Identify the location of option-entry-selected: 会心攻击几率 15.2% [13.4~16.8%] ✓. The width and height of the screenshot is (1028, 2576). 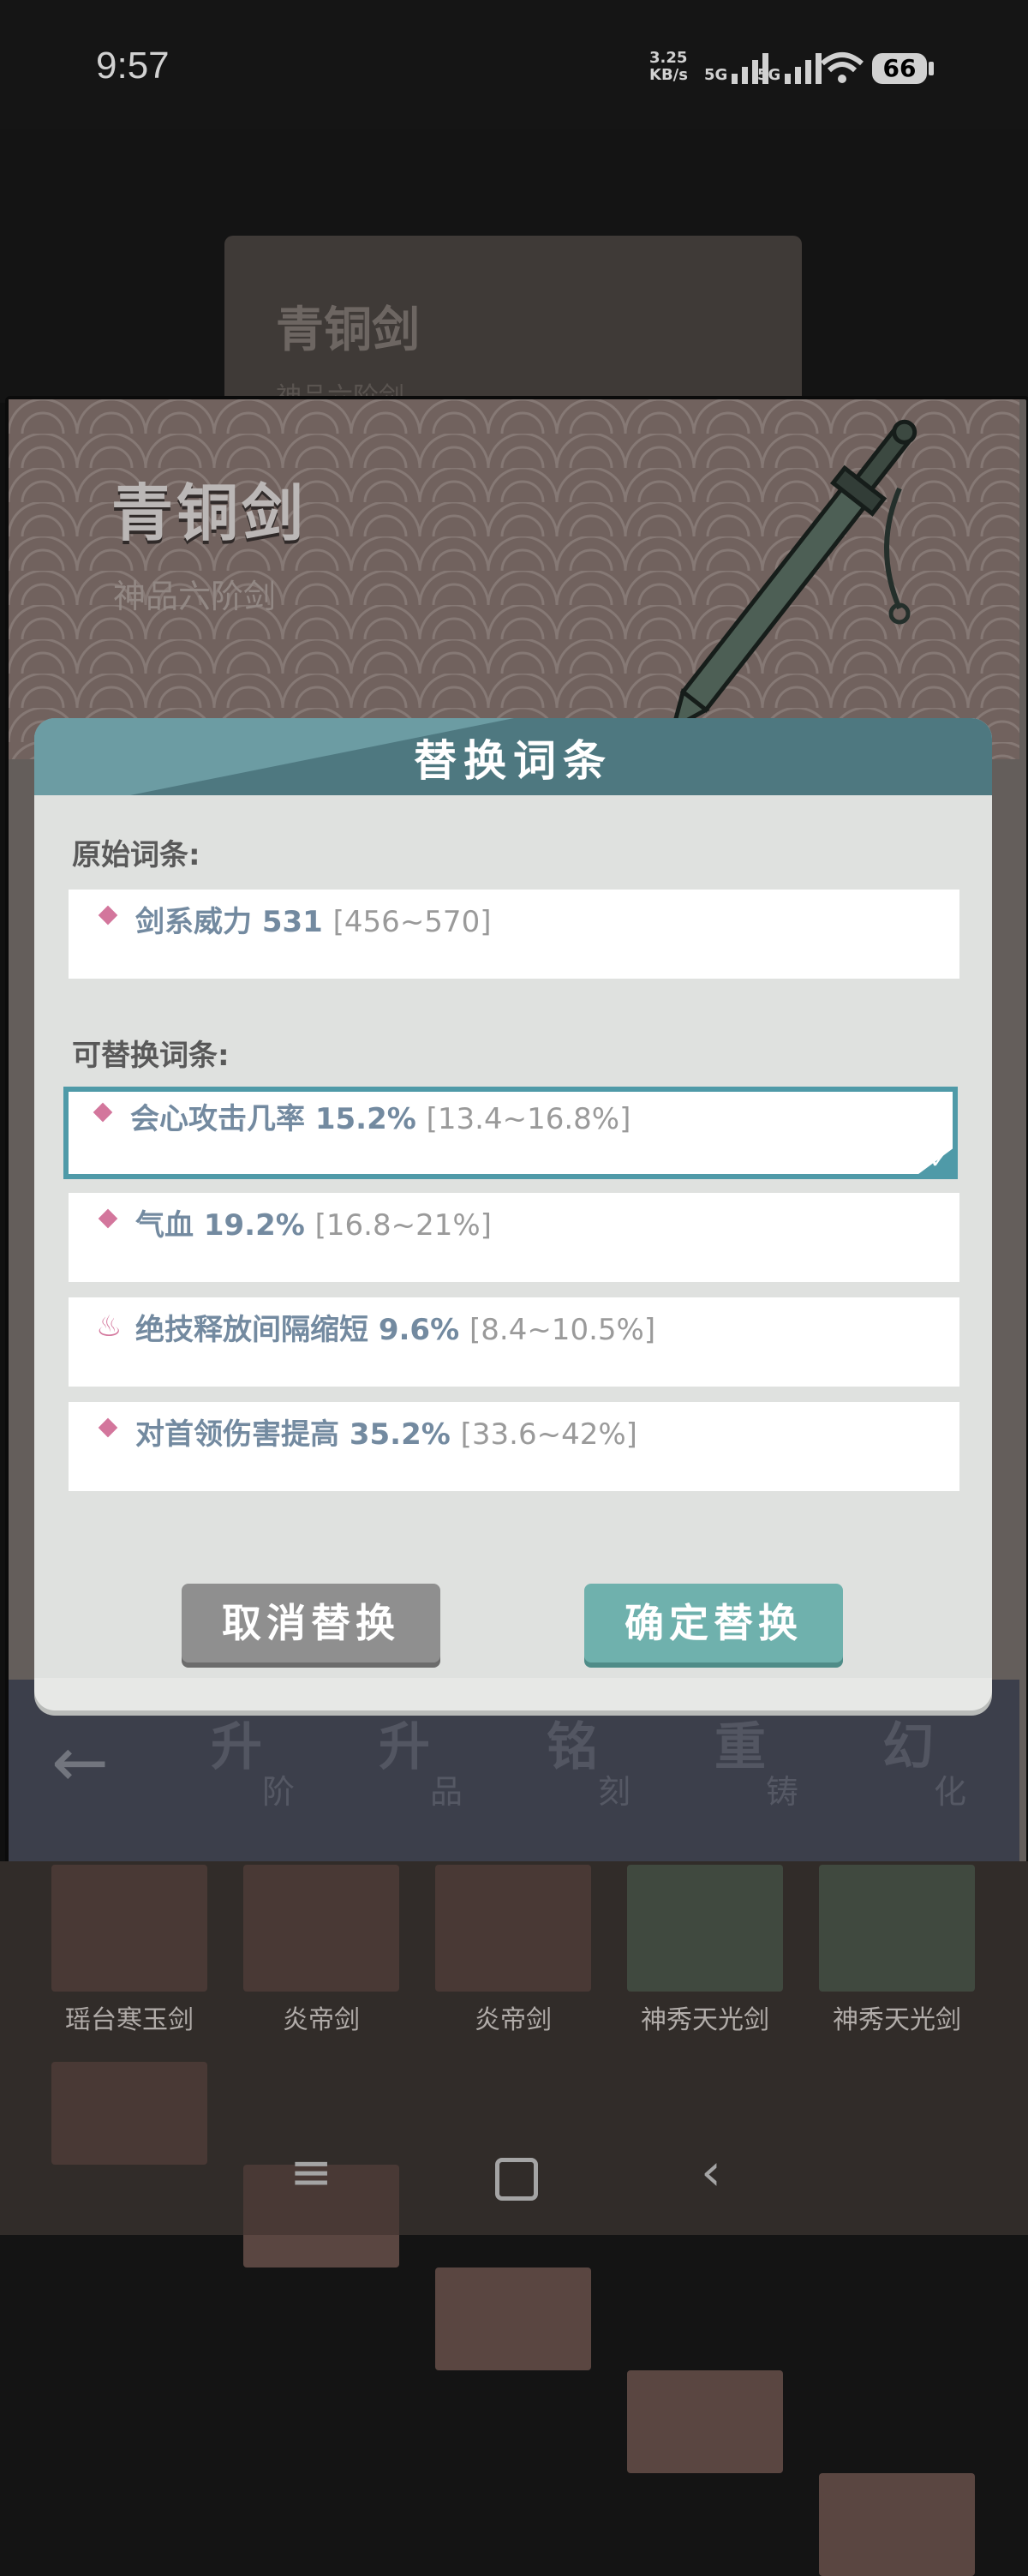
(511, 1133).